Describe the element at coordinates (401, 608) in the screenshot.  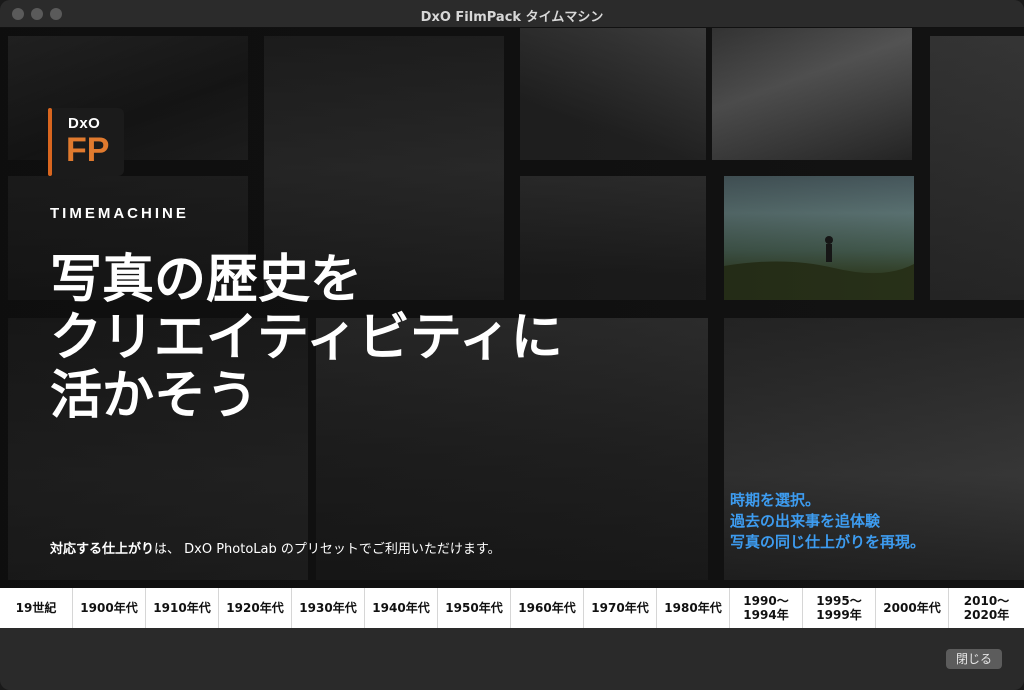
I see `era-button: 1940年代` at that location.